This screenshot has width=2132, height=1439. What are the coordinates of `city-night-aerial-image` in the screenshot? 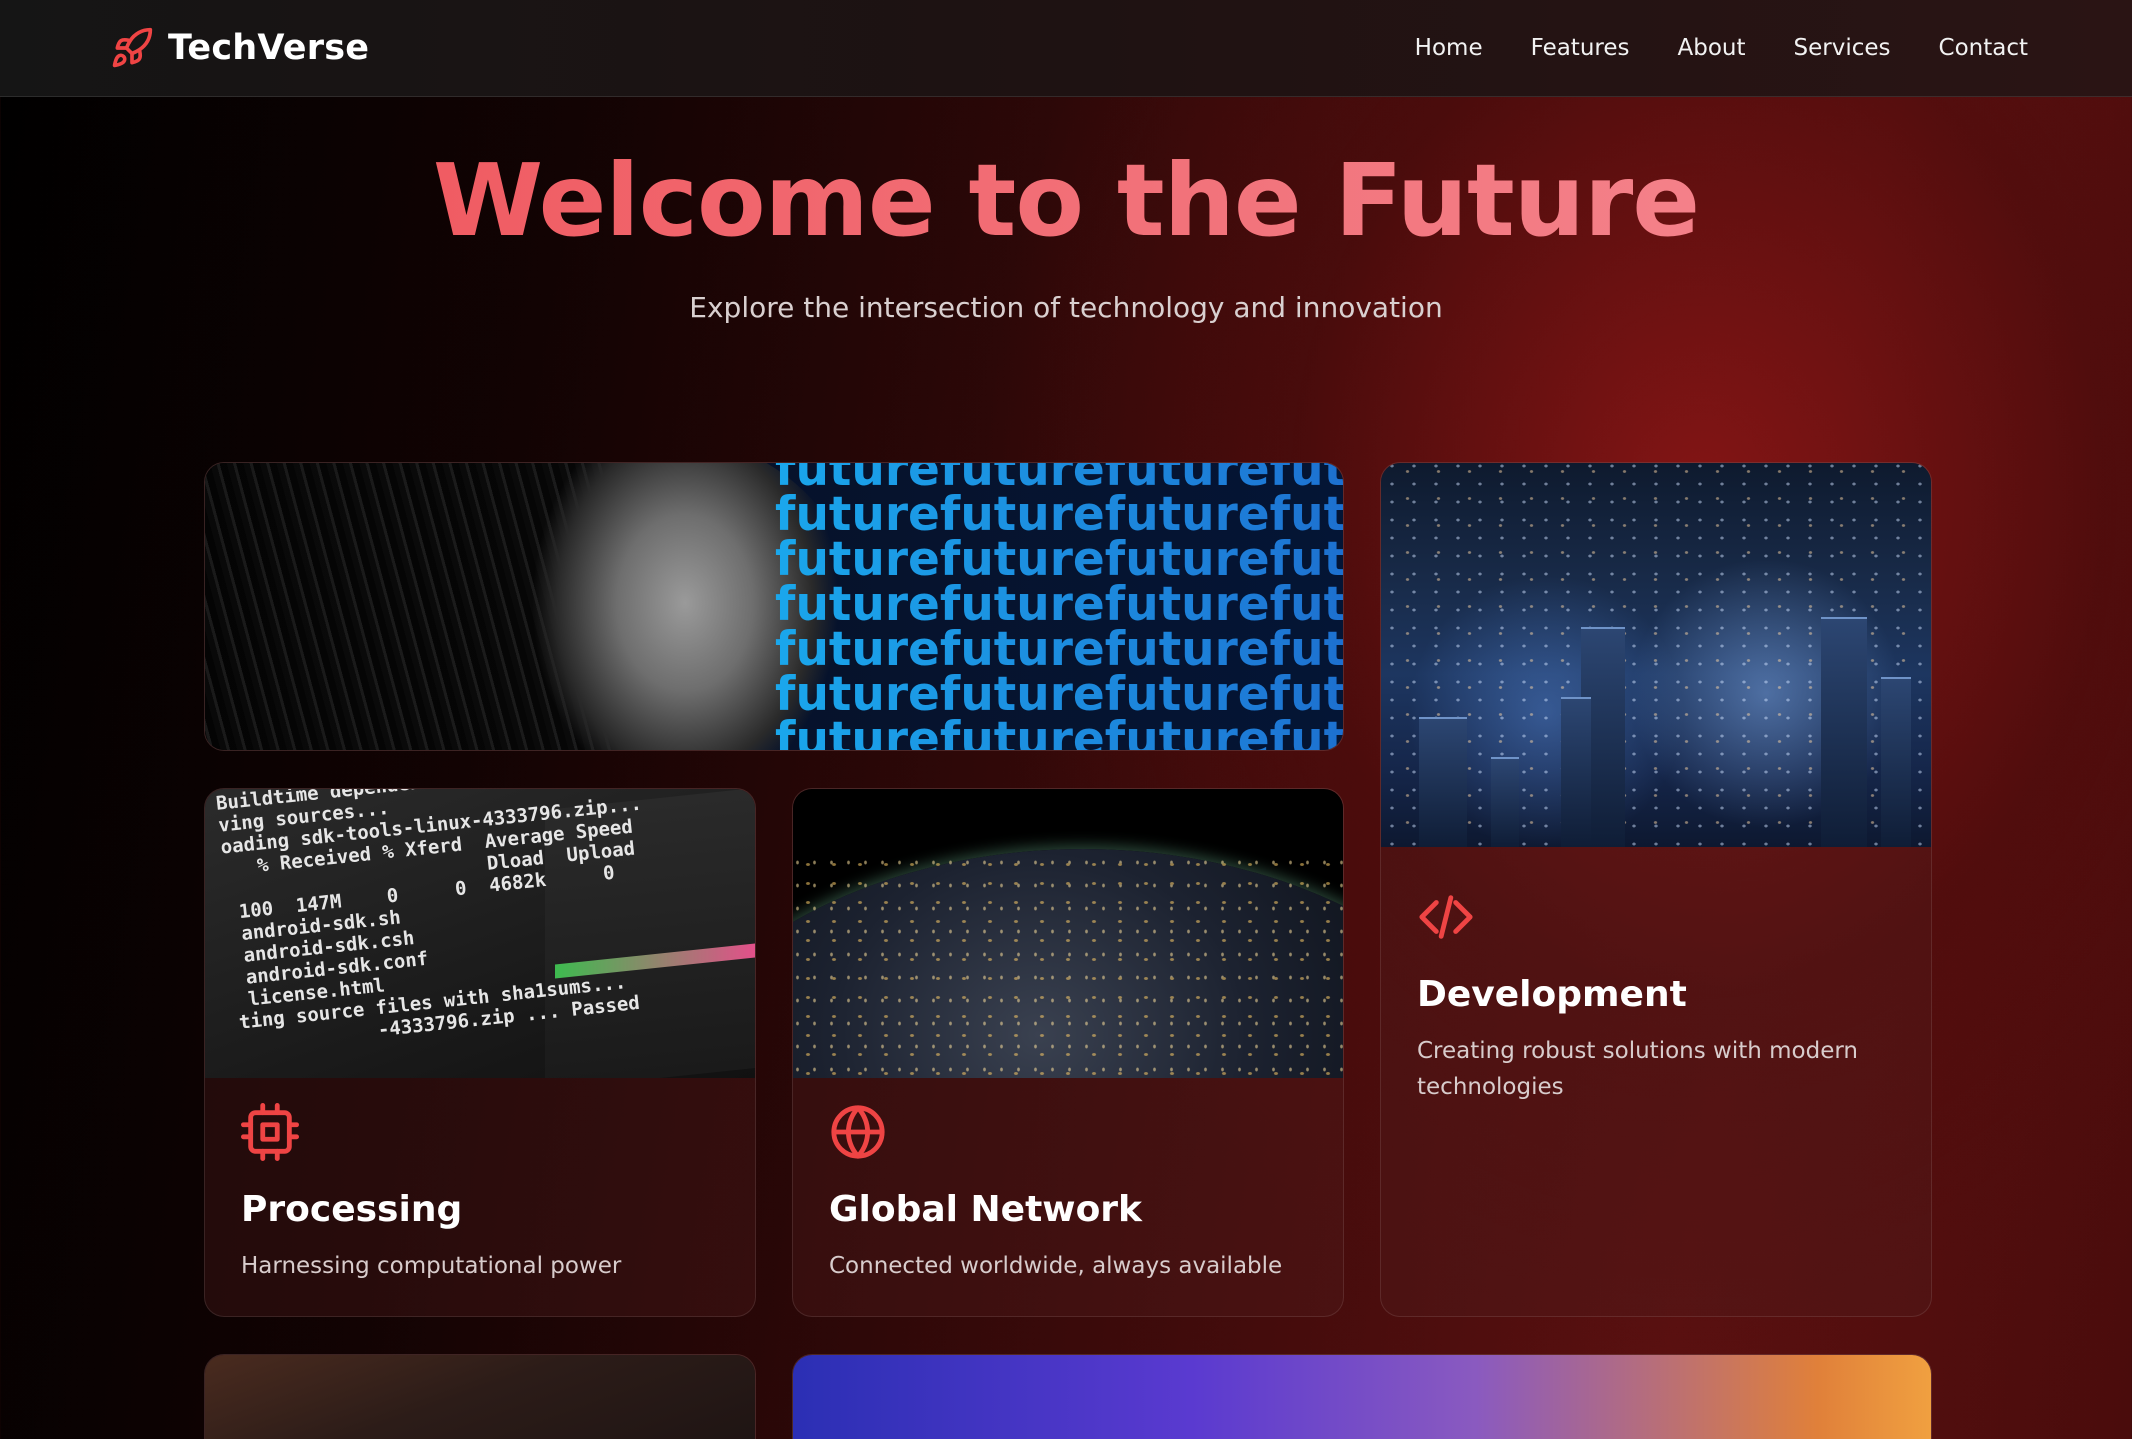 It's located at (1656, 655).